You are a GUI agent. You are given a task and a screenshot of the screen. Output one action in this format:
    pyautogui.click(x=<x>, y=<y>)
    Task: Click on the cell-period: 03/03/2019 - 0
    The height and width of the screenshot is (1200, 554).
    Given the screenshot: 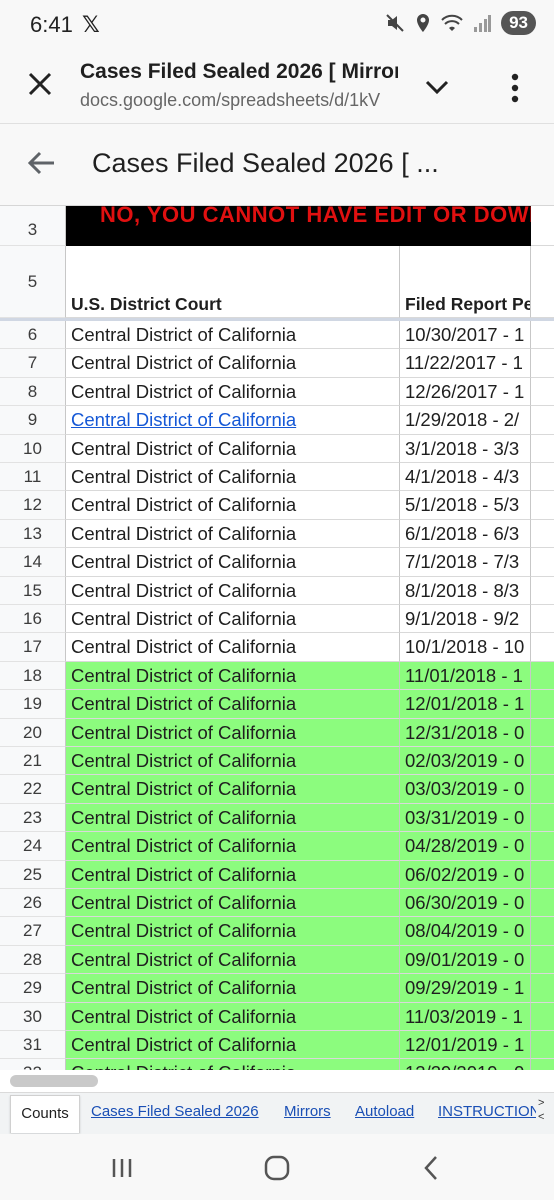 What is the action you would take?
    pyautogui.click(x=465, y=789)
    